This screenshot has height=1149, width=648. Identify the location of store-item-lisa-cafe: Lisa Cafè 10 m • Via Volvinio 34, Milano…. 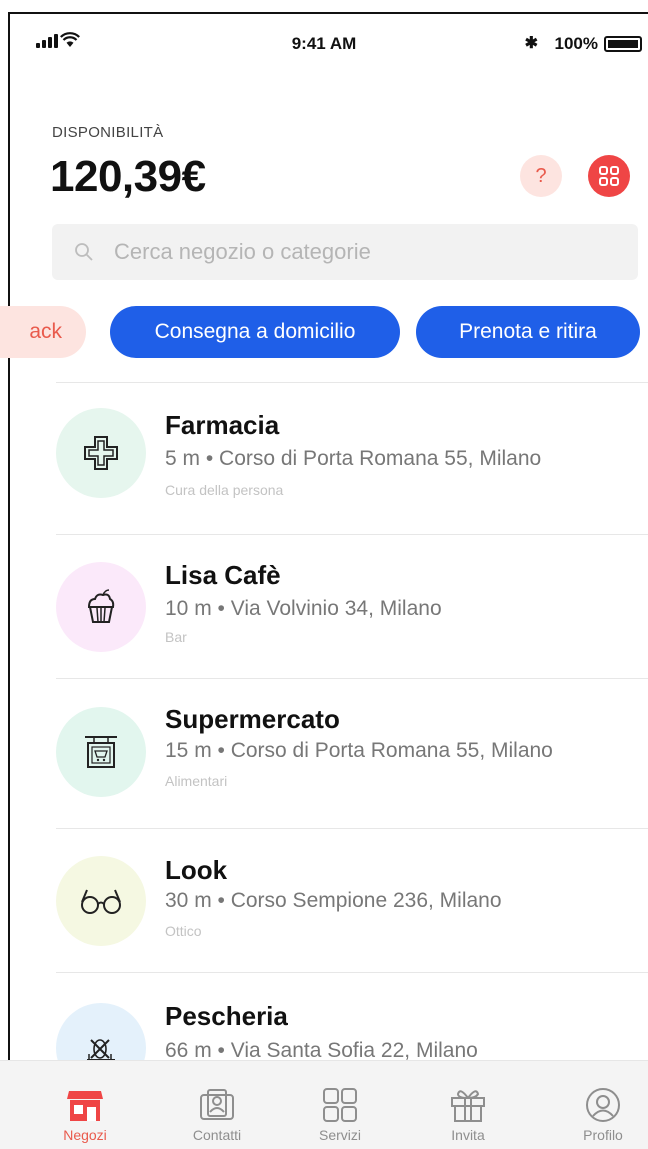
(324, 607).